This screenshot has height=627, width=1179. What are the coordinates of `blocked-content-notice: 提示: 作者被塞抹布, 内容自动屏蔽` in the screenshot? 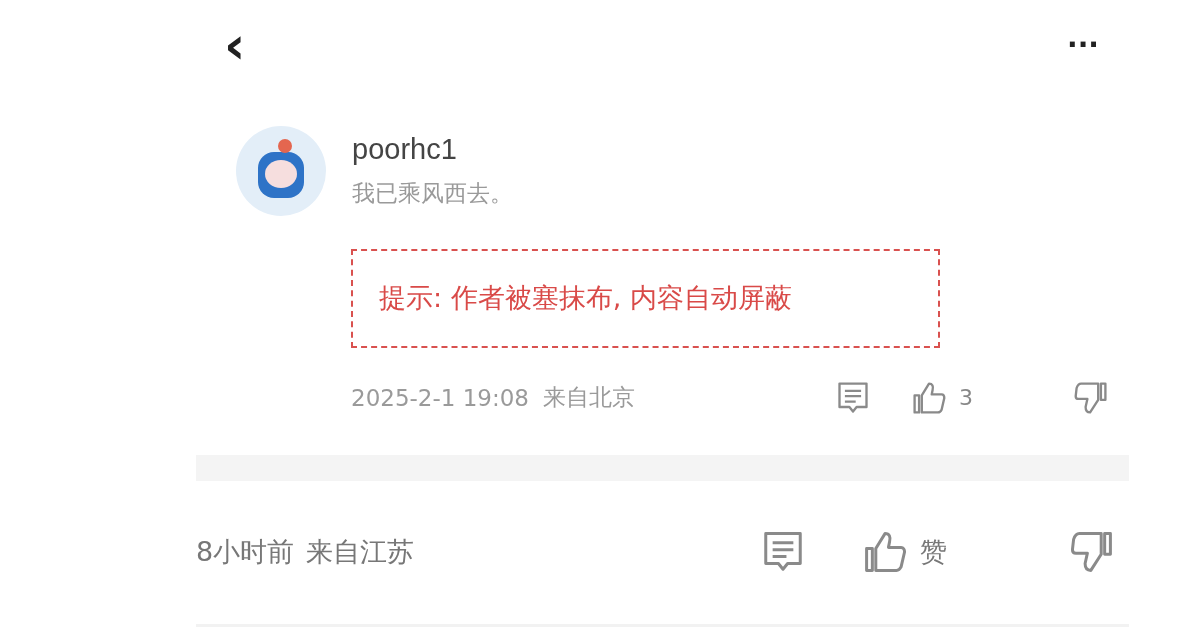 It's located at (645, 298).